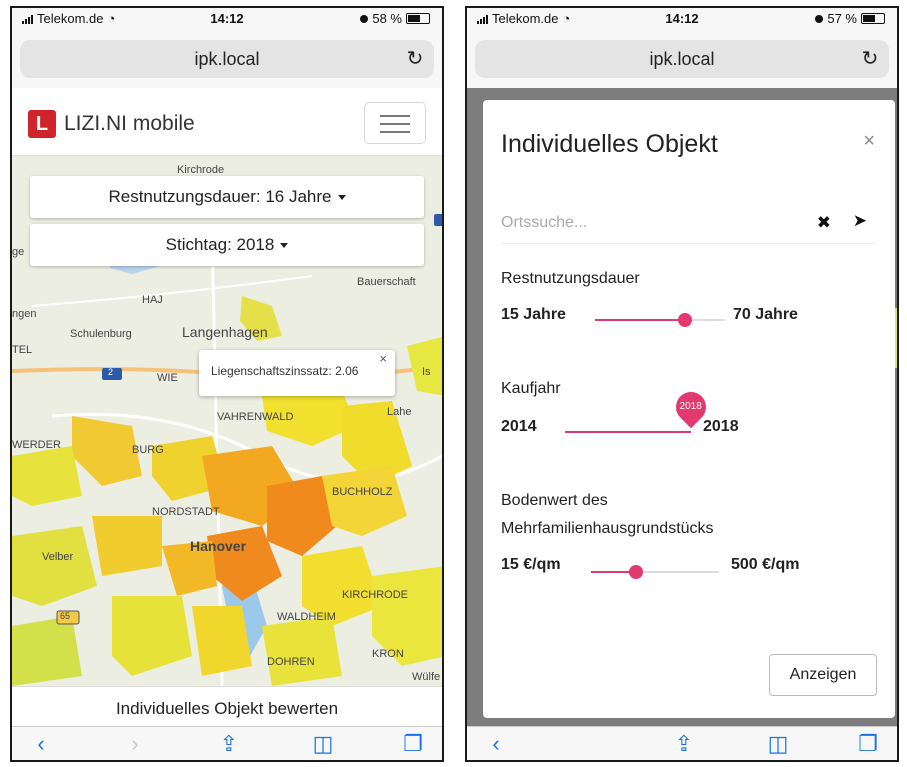 Image resolution: width=907 pixels, height=767 pixels. What do you see at coordinates (362, 492) in the screenshot?
I see `map-label-buchholz: BUCHHOLZ` at bounding box center [362, 492].